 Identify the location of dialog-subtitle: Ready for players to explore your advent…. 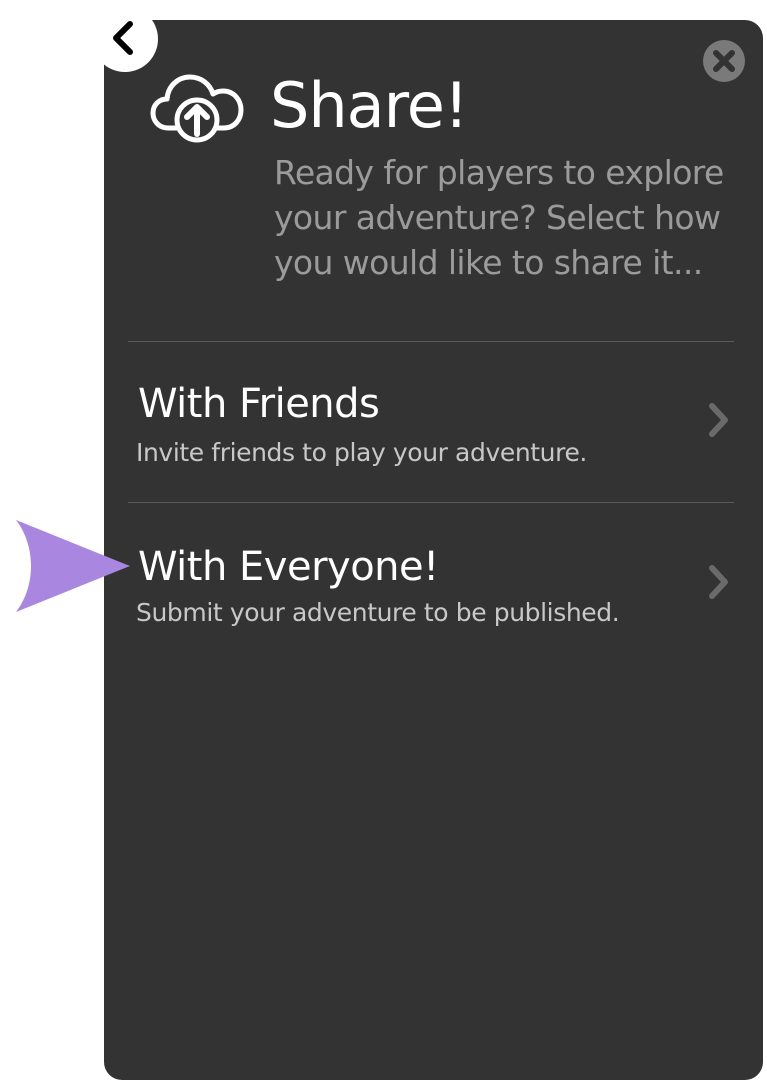
(499, 217).